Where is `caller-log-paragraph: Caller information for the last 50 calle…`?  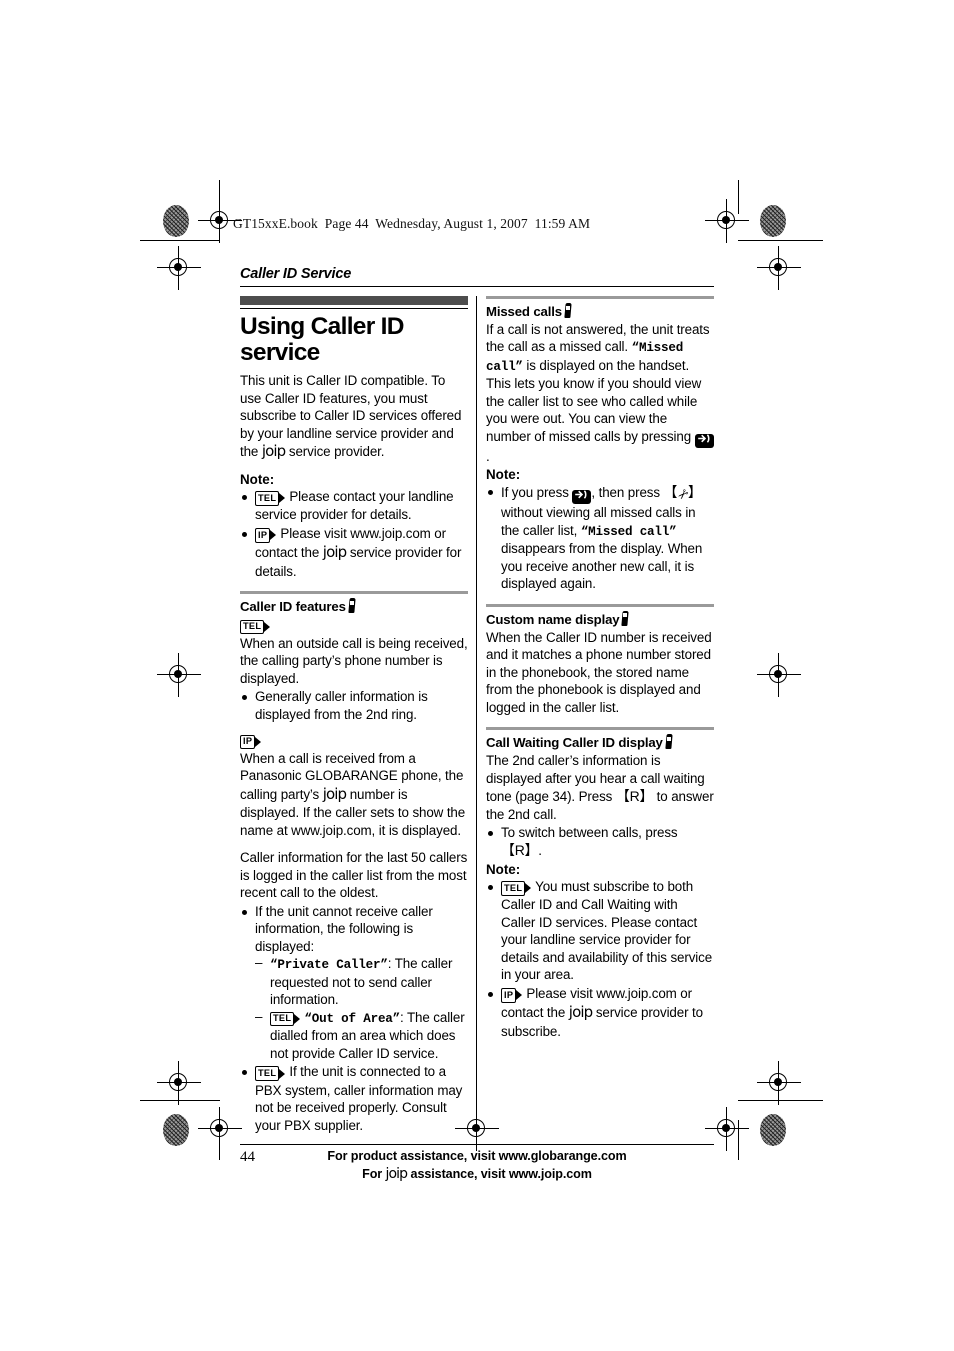 caller-log-paragraph: Caller information for the last 50 calle… is located at coordinates (354, 875).